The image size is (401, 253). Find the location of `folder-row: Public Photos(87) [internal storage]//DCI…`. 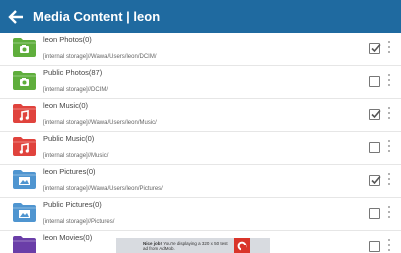

folder-row: Public Photos(87) [internal storage]//DCI… is located at coordinates (200, 82).